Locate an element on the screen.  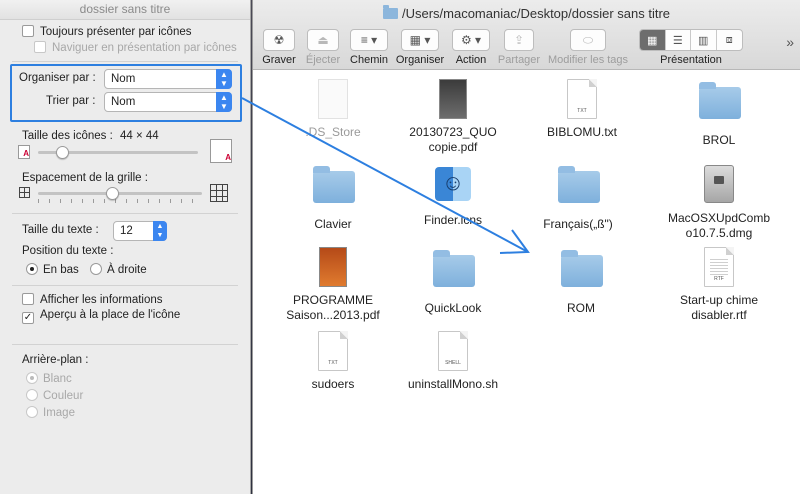
share-button: ⇪ Partager is located at coordinates (519, 47).